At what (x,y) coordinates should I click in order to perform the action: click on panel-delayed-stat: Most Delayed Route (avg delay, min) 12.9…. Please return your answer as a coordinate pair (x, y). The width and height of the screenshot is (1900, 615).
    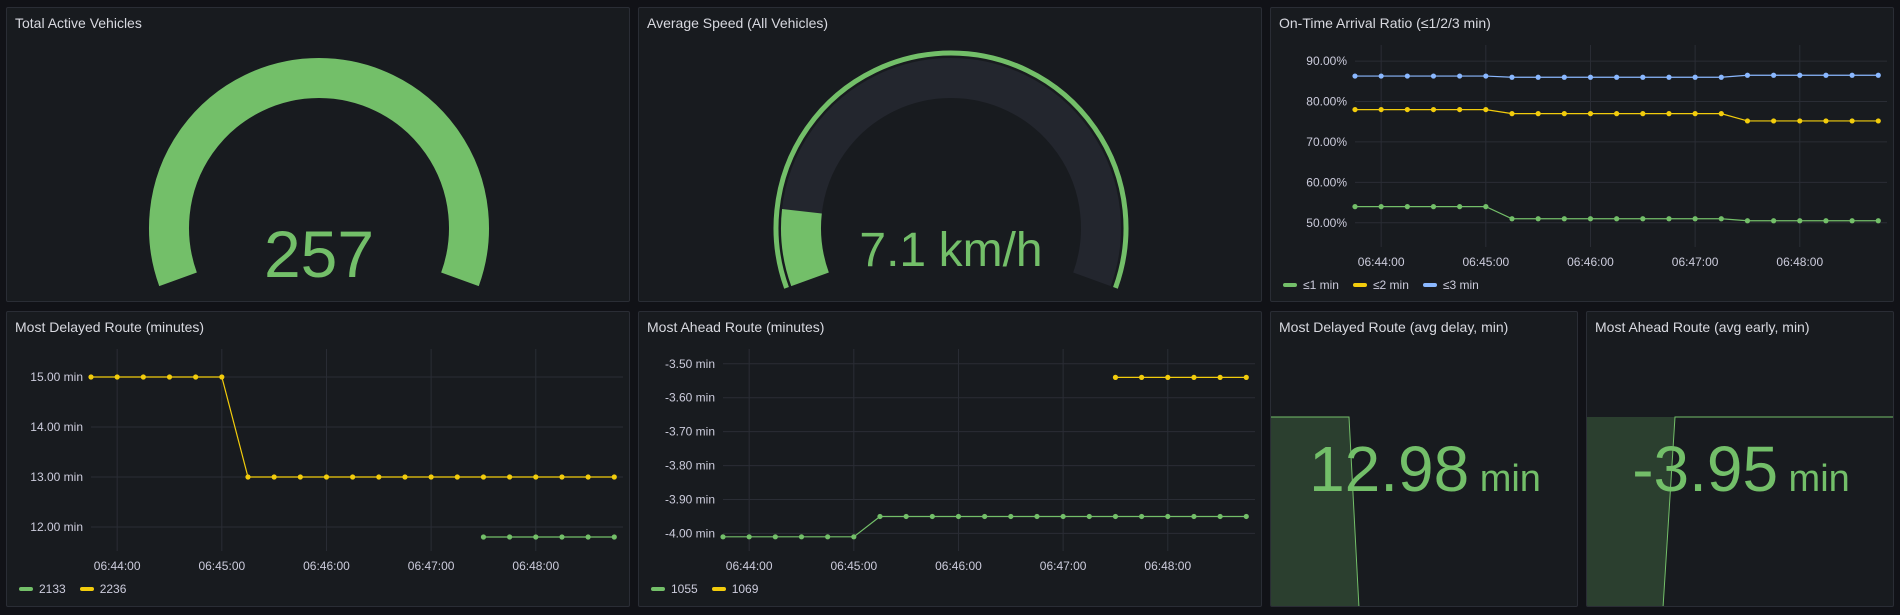
    Looking at the image, I should click on (1424, 459).